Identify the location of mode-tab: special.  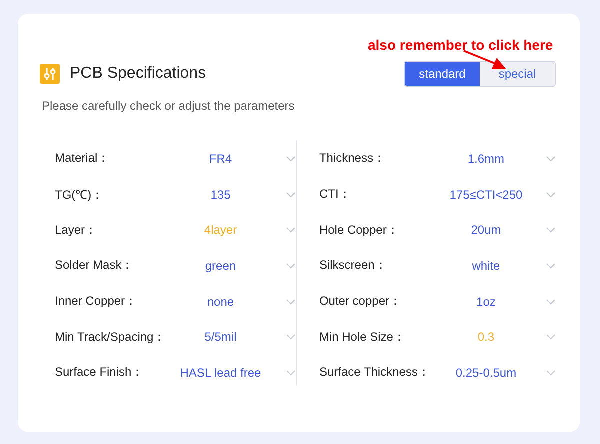
(517, 74).